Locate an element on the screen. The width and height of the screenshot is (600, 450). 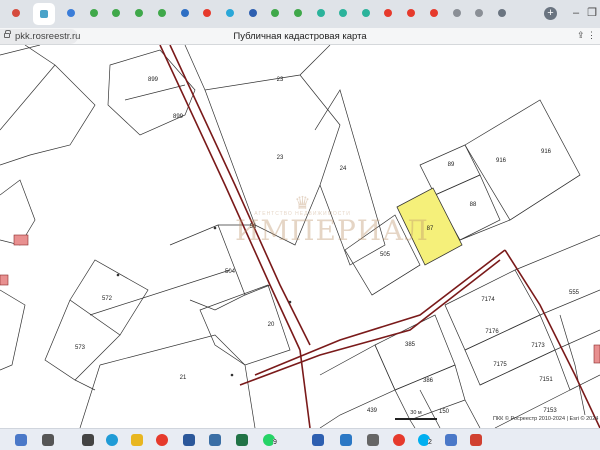
parcel-label: 7153 is located at coordinates (549, 411).